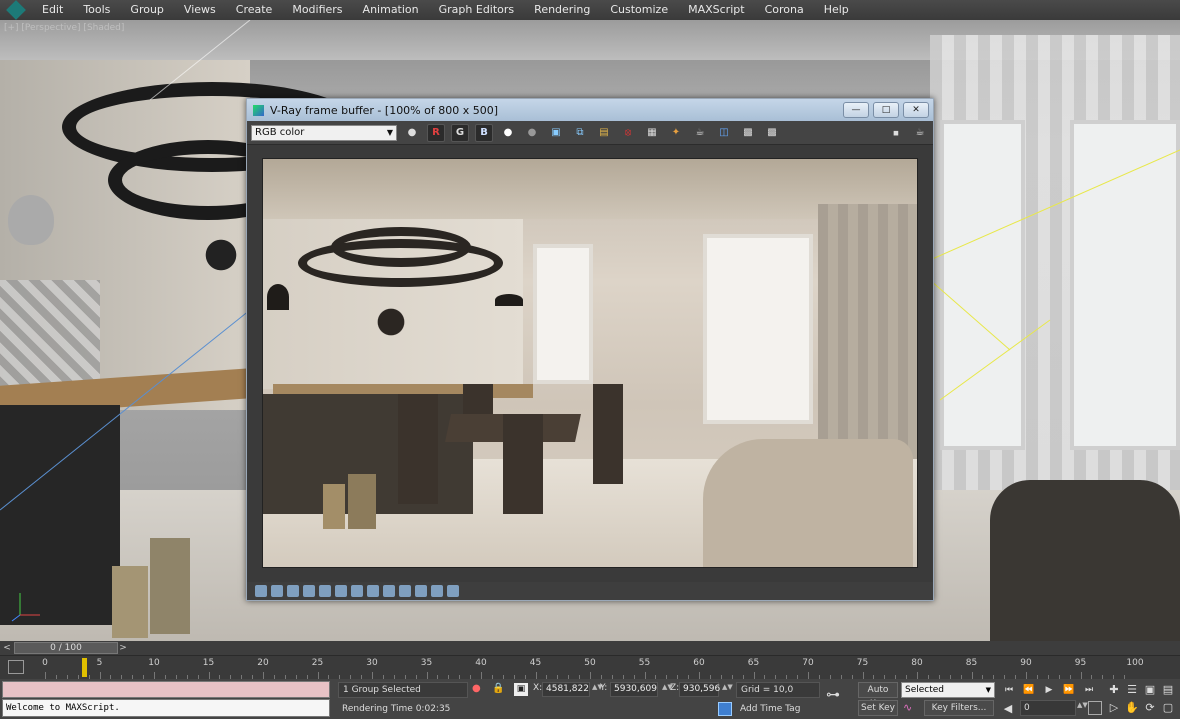  Describe the element at coordinates (886, 110) in the screenshot. I see `maximize-button: □` at that location.